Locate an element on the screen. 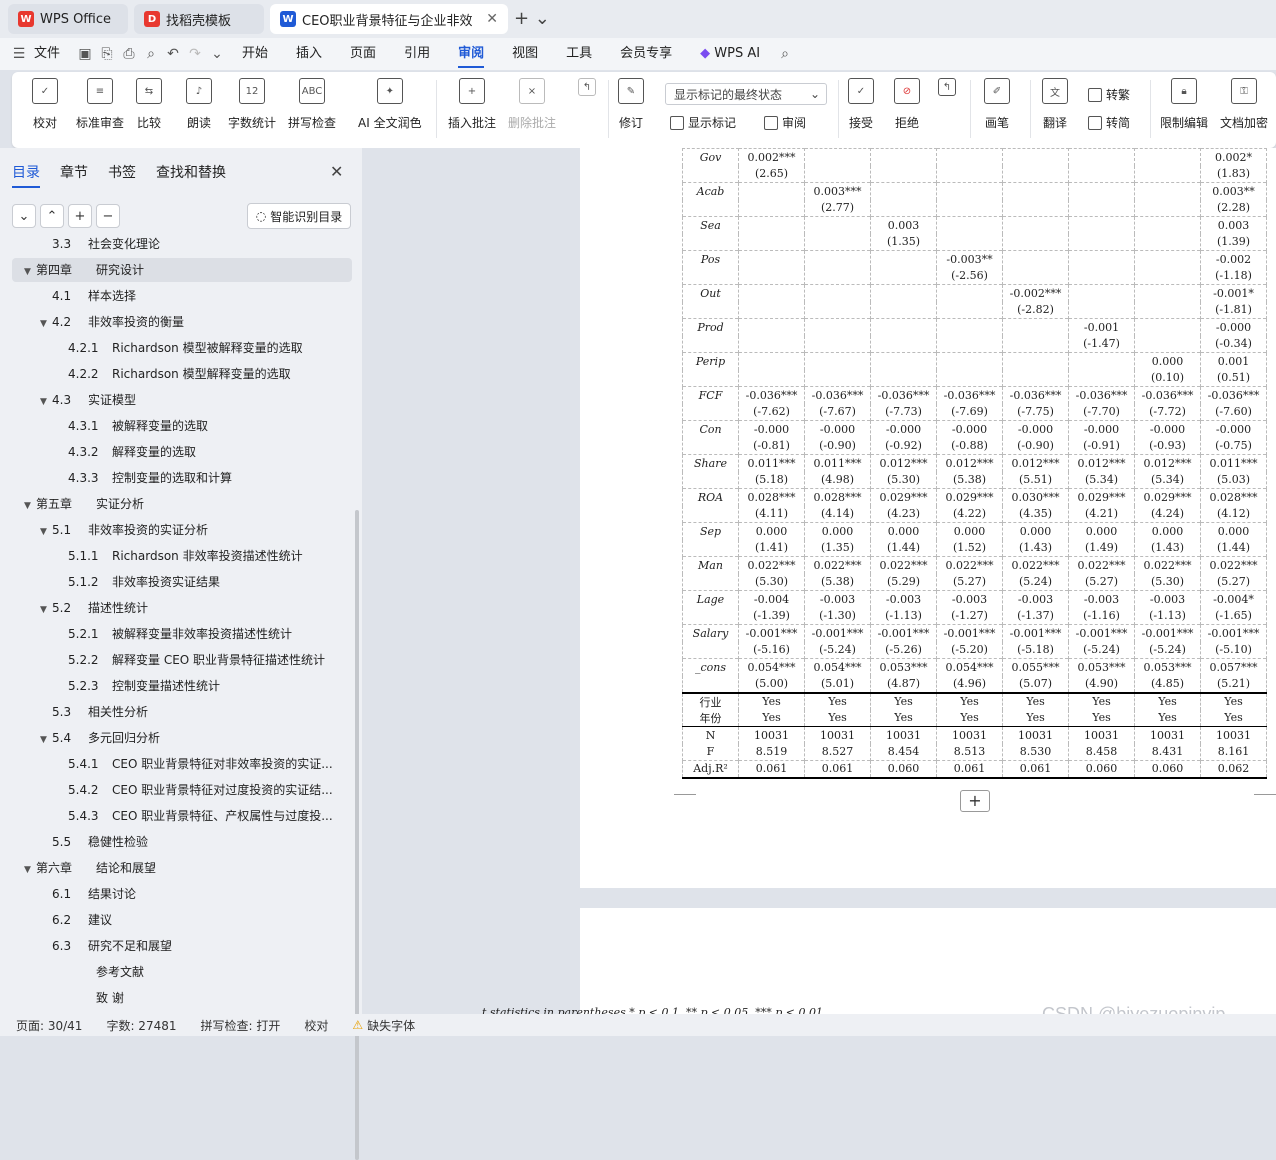 This screenshot has height=1160, width=1276. toc-item: ▼ 第五章 实证分析 is located at coordinates (182, 504).